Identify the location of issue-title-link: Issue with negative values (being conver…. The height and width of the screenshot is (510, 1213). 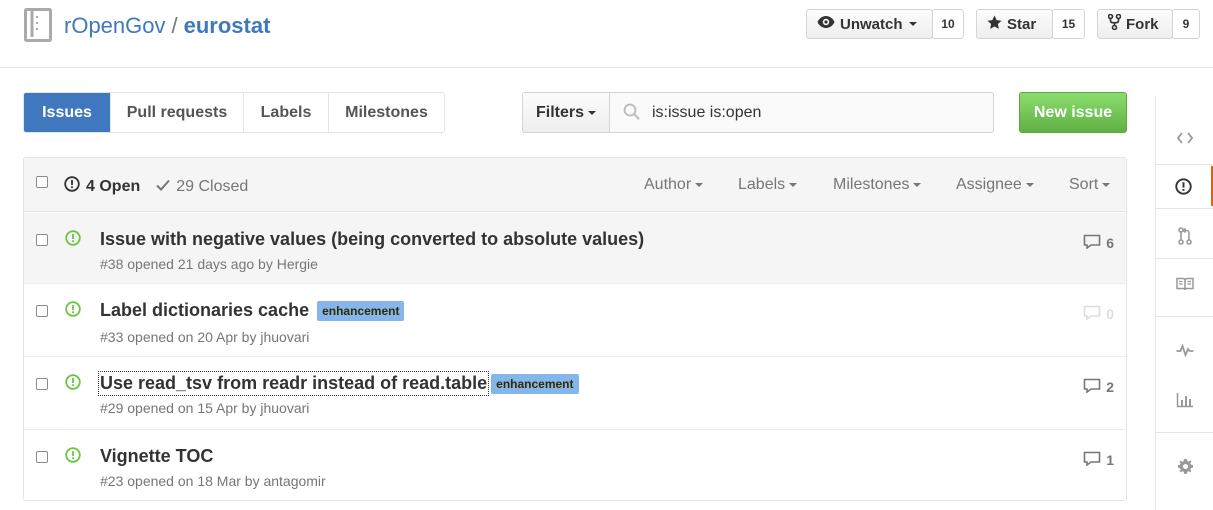
(372, 239).